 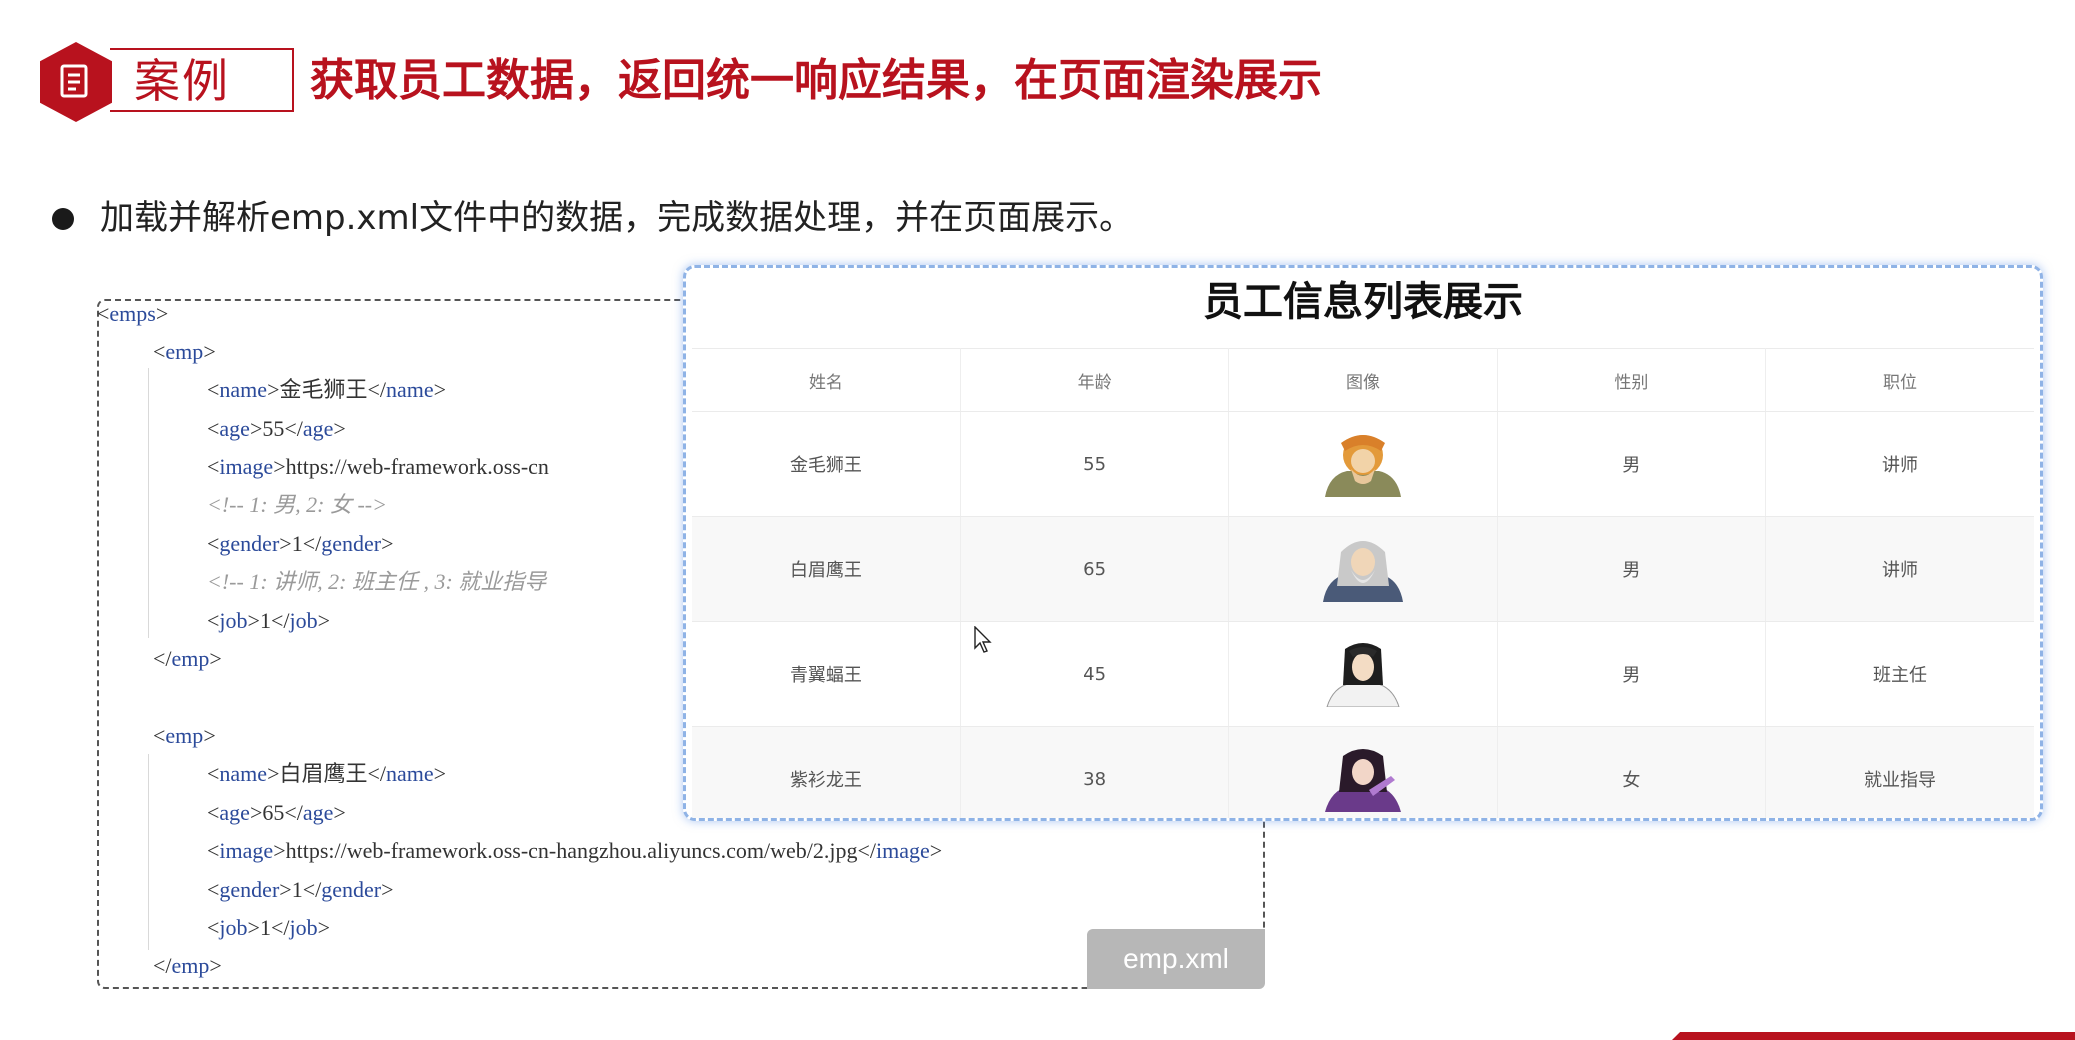 What do you see at coordinates (162, 658) in the screenshot?
I see `code-text: </` at bounding box center [162, 658].